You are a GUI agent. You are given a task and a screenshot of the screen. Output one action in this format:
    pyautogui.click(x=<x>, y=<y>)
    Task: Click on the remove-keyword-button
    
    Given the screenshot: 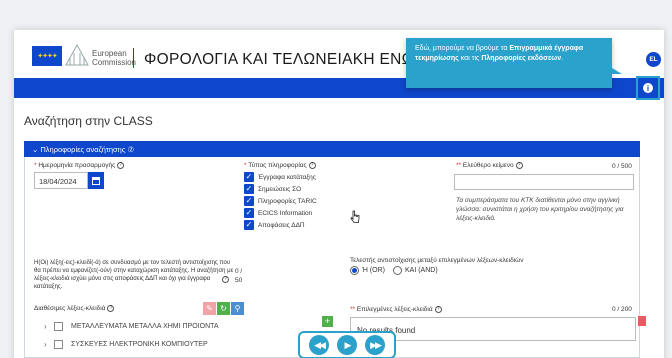 What is the action you would take?
    pyautogui.click(x=642, y=321)
    